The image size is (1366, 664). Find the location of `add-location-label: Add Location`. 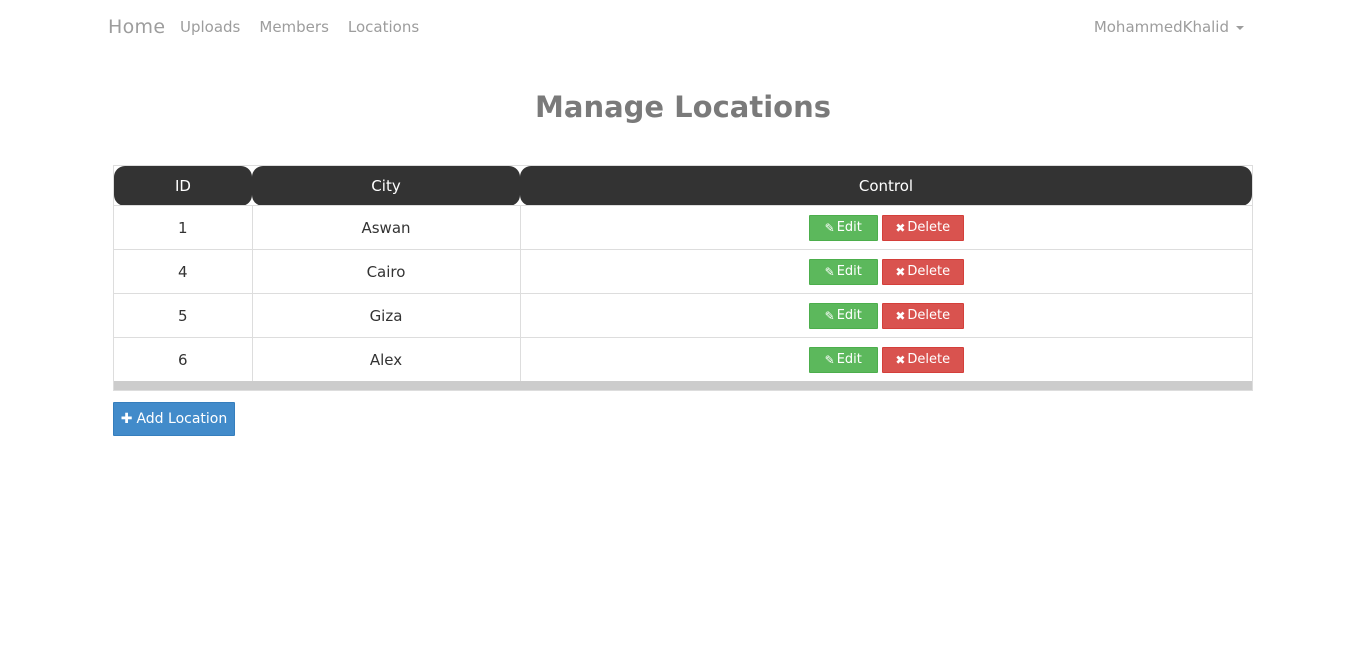

add-location-label: Add Location is located at coordinates (182, 419).